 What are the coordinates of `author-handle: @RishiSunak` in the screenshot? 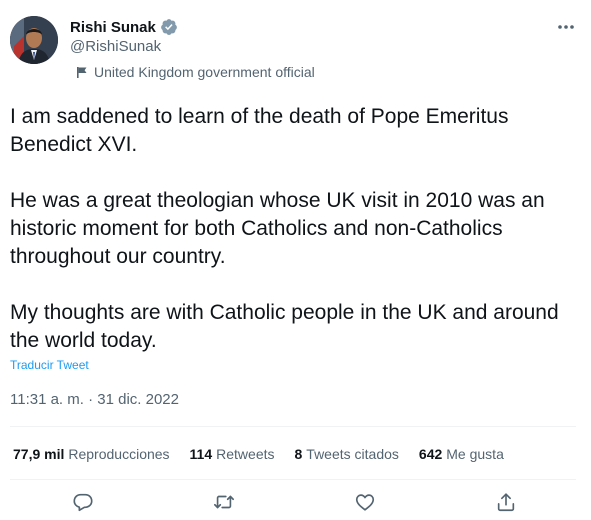 It's located at (115, 46).